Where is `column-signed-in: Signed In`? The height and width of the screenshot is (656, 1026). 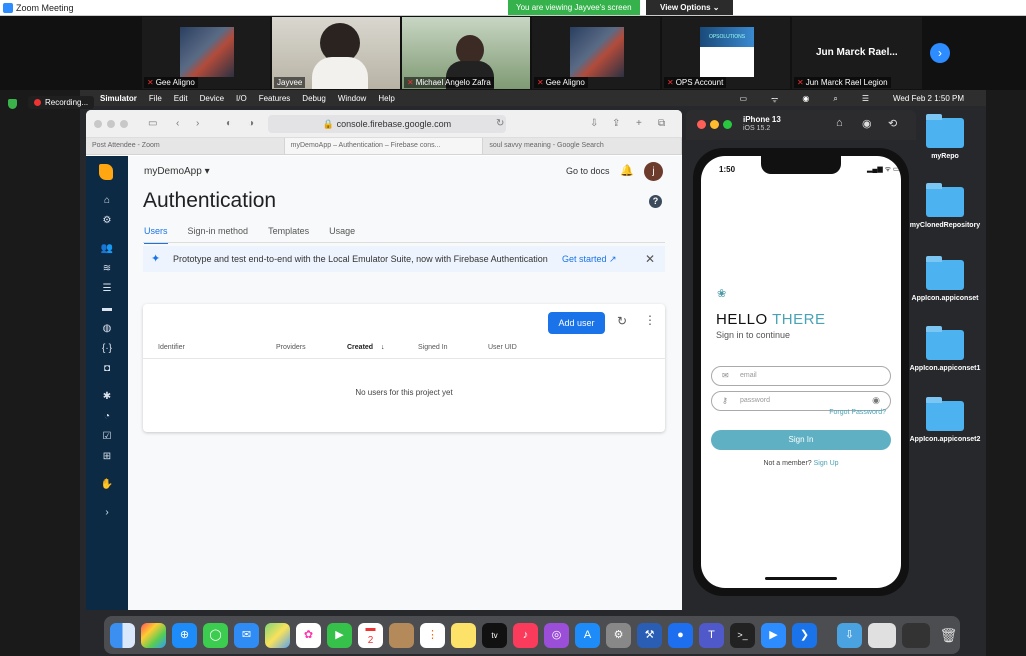 column-signed-in: Signed In is located at coordinates (433, 347).